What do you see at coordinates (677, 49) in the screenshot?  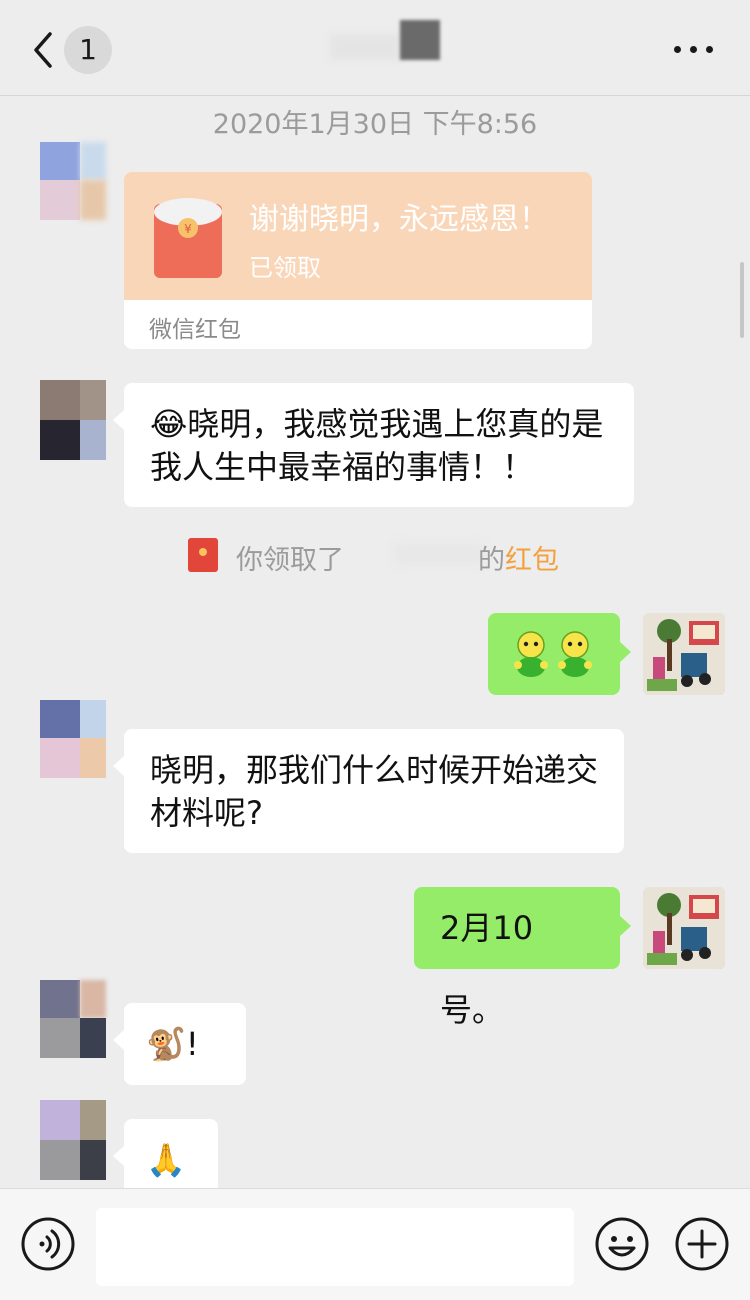 I see `more-icon` at bounding box center [677, 49].